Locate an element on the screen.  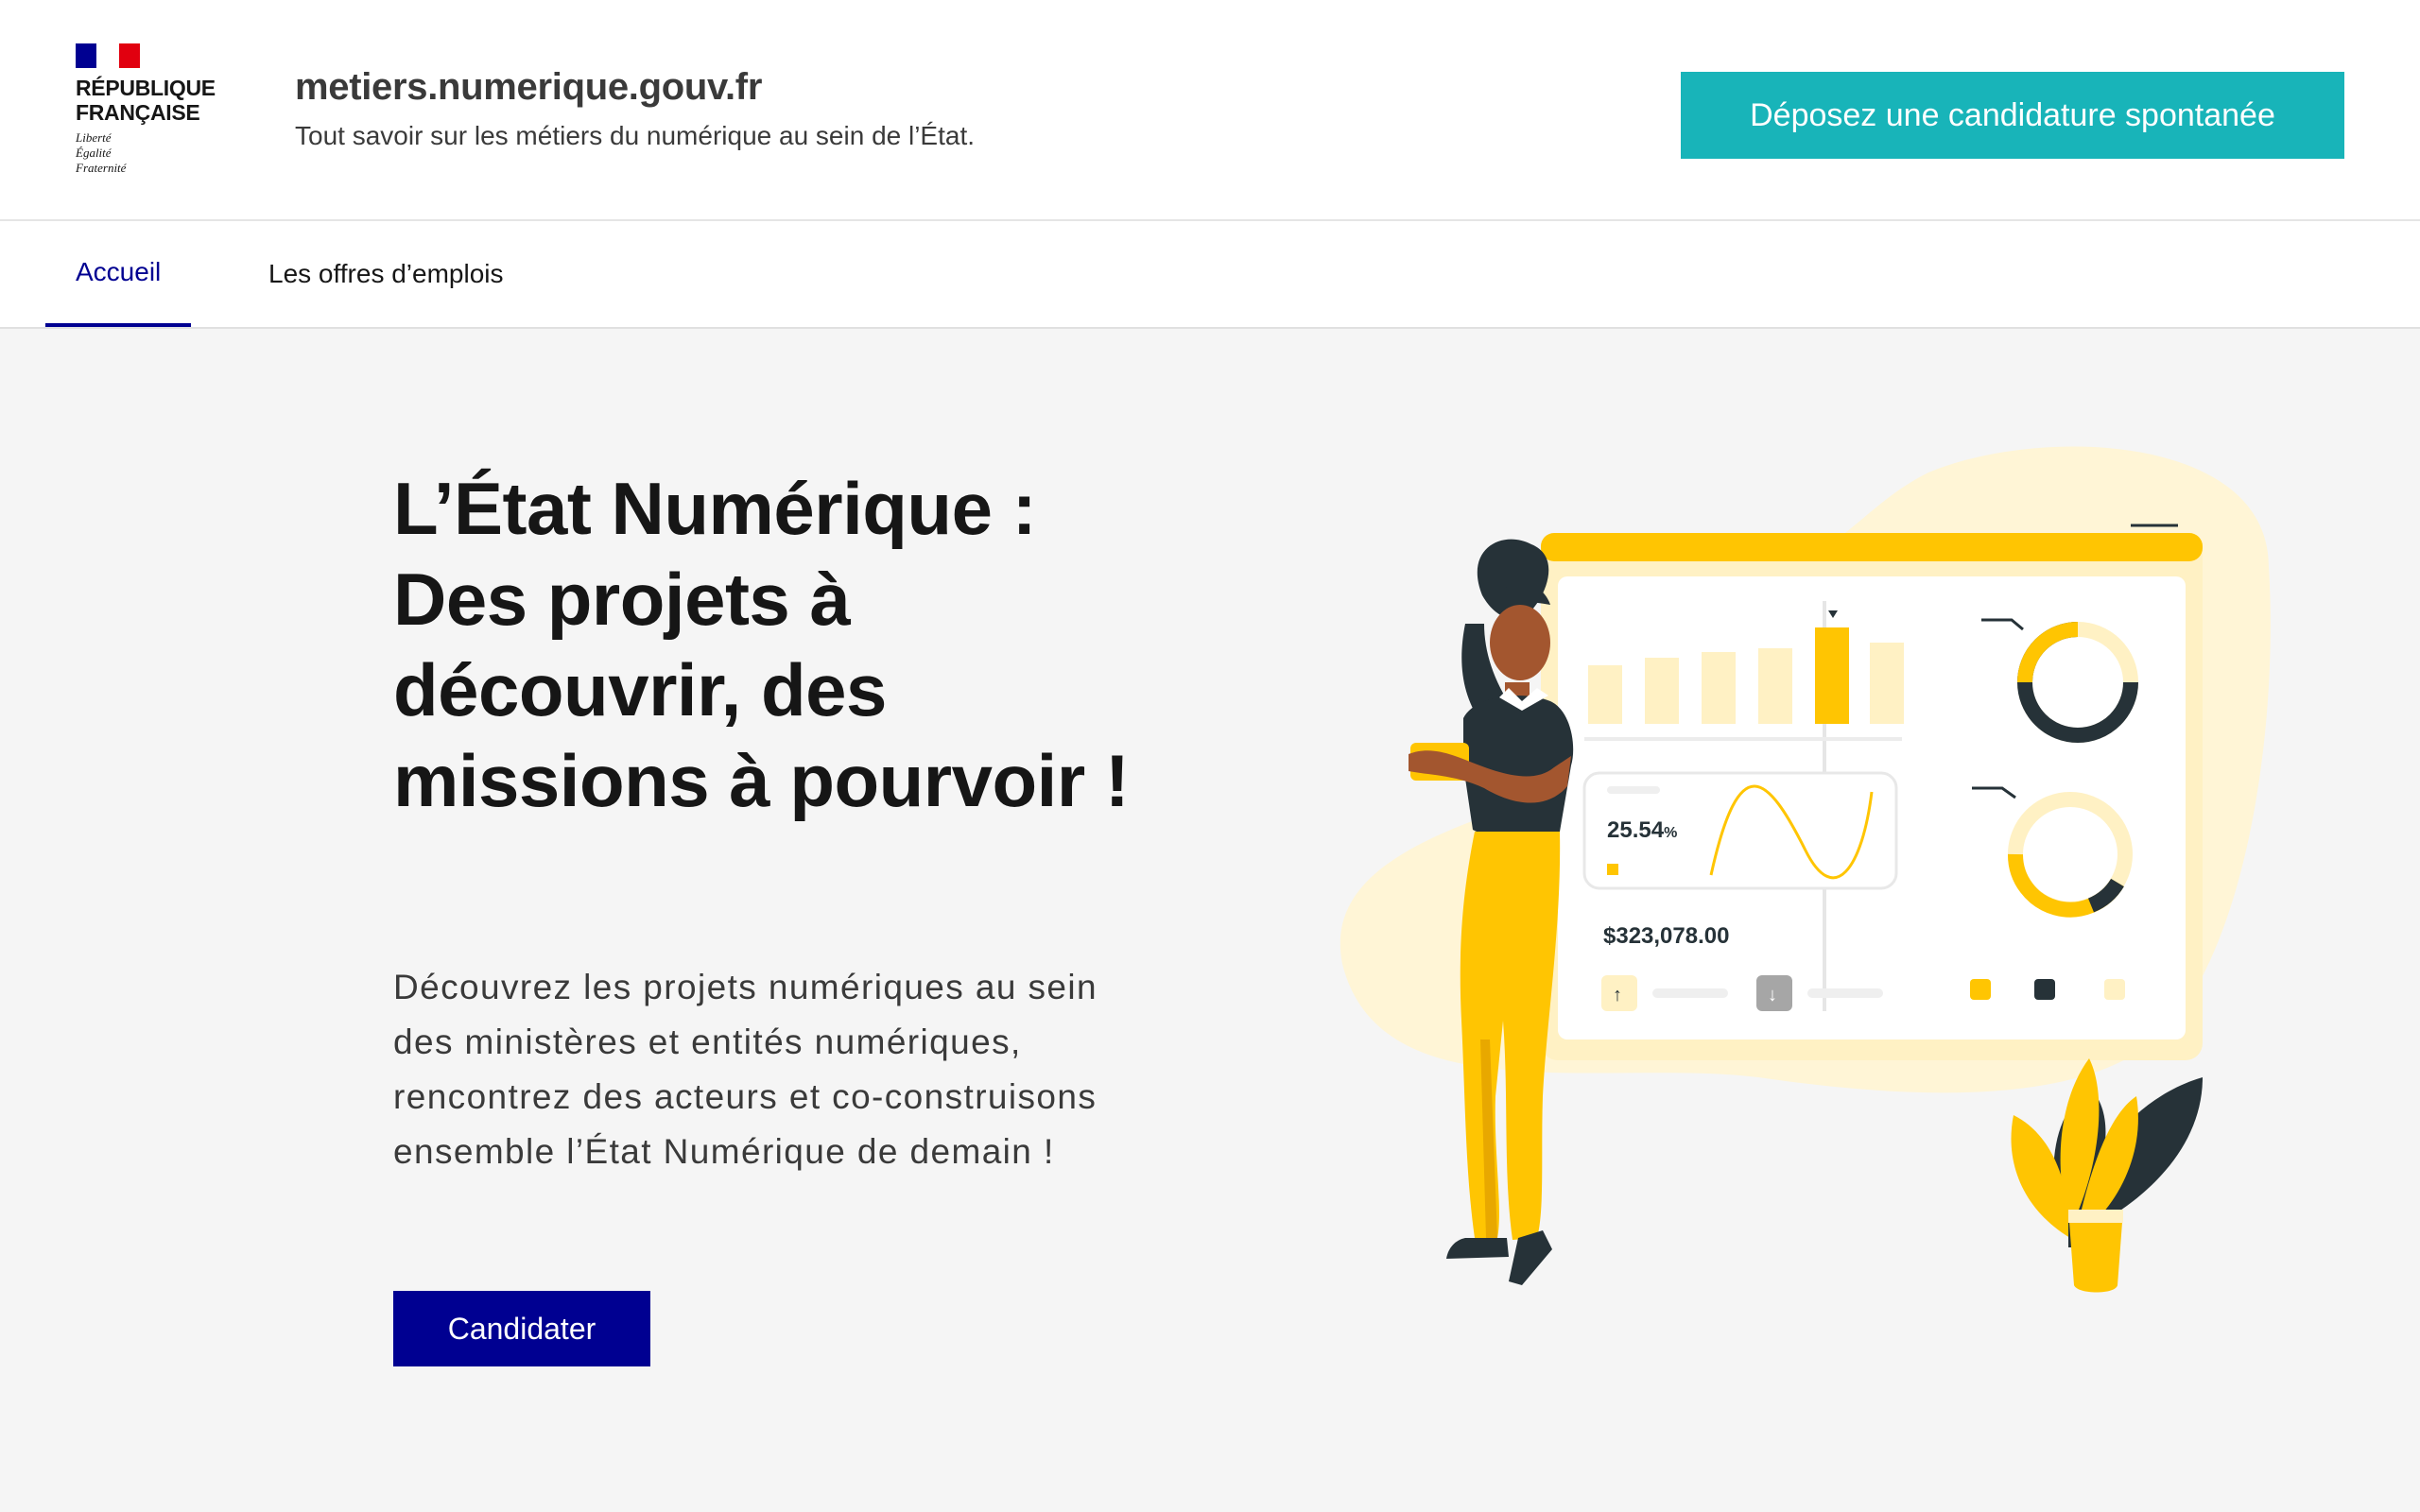
site-title: metiers.numerique.gouv.fr is located at coordinates (528, 87).